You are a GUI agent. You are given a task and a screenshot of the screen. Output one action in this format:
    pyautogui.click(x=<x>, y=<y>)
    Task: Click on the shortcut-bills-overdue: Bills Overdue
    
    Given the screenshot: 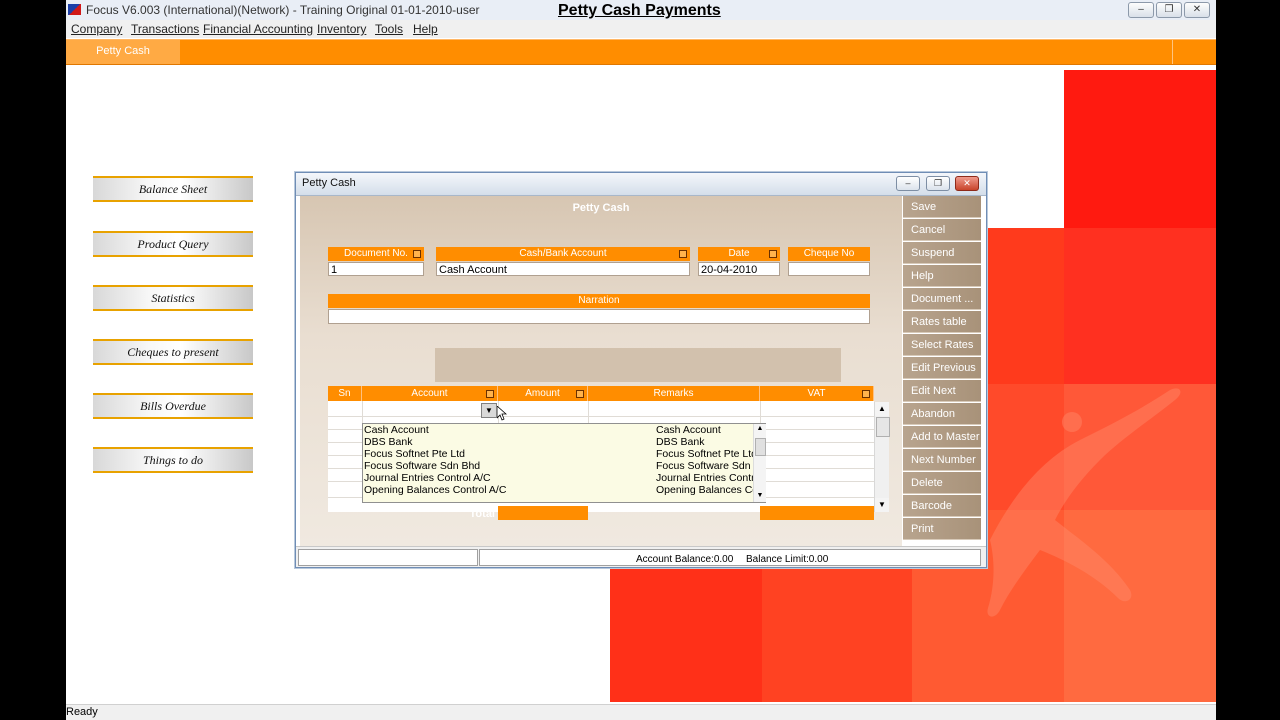 What is the action you would take?
    pyautogui.click(x=173, y=406)
    